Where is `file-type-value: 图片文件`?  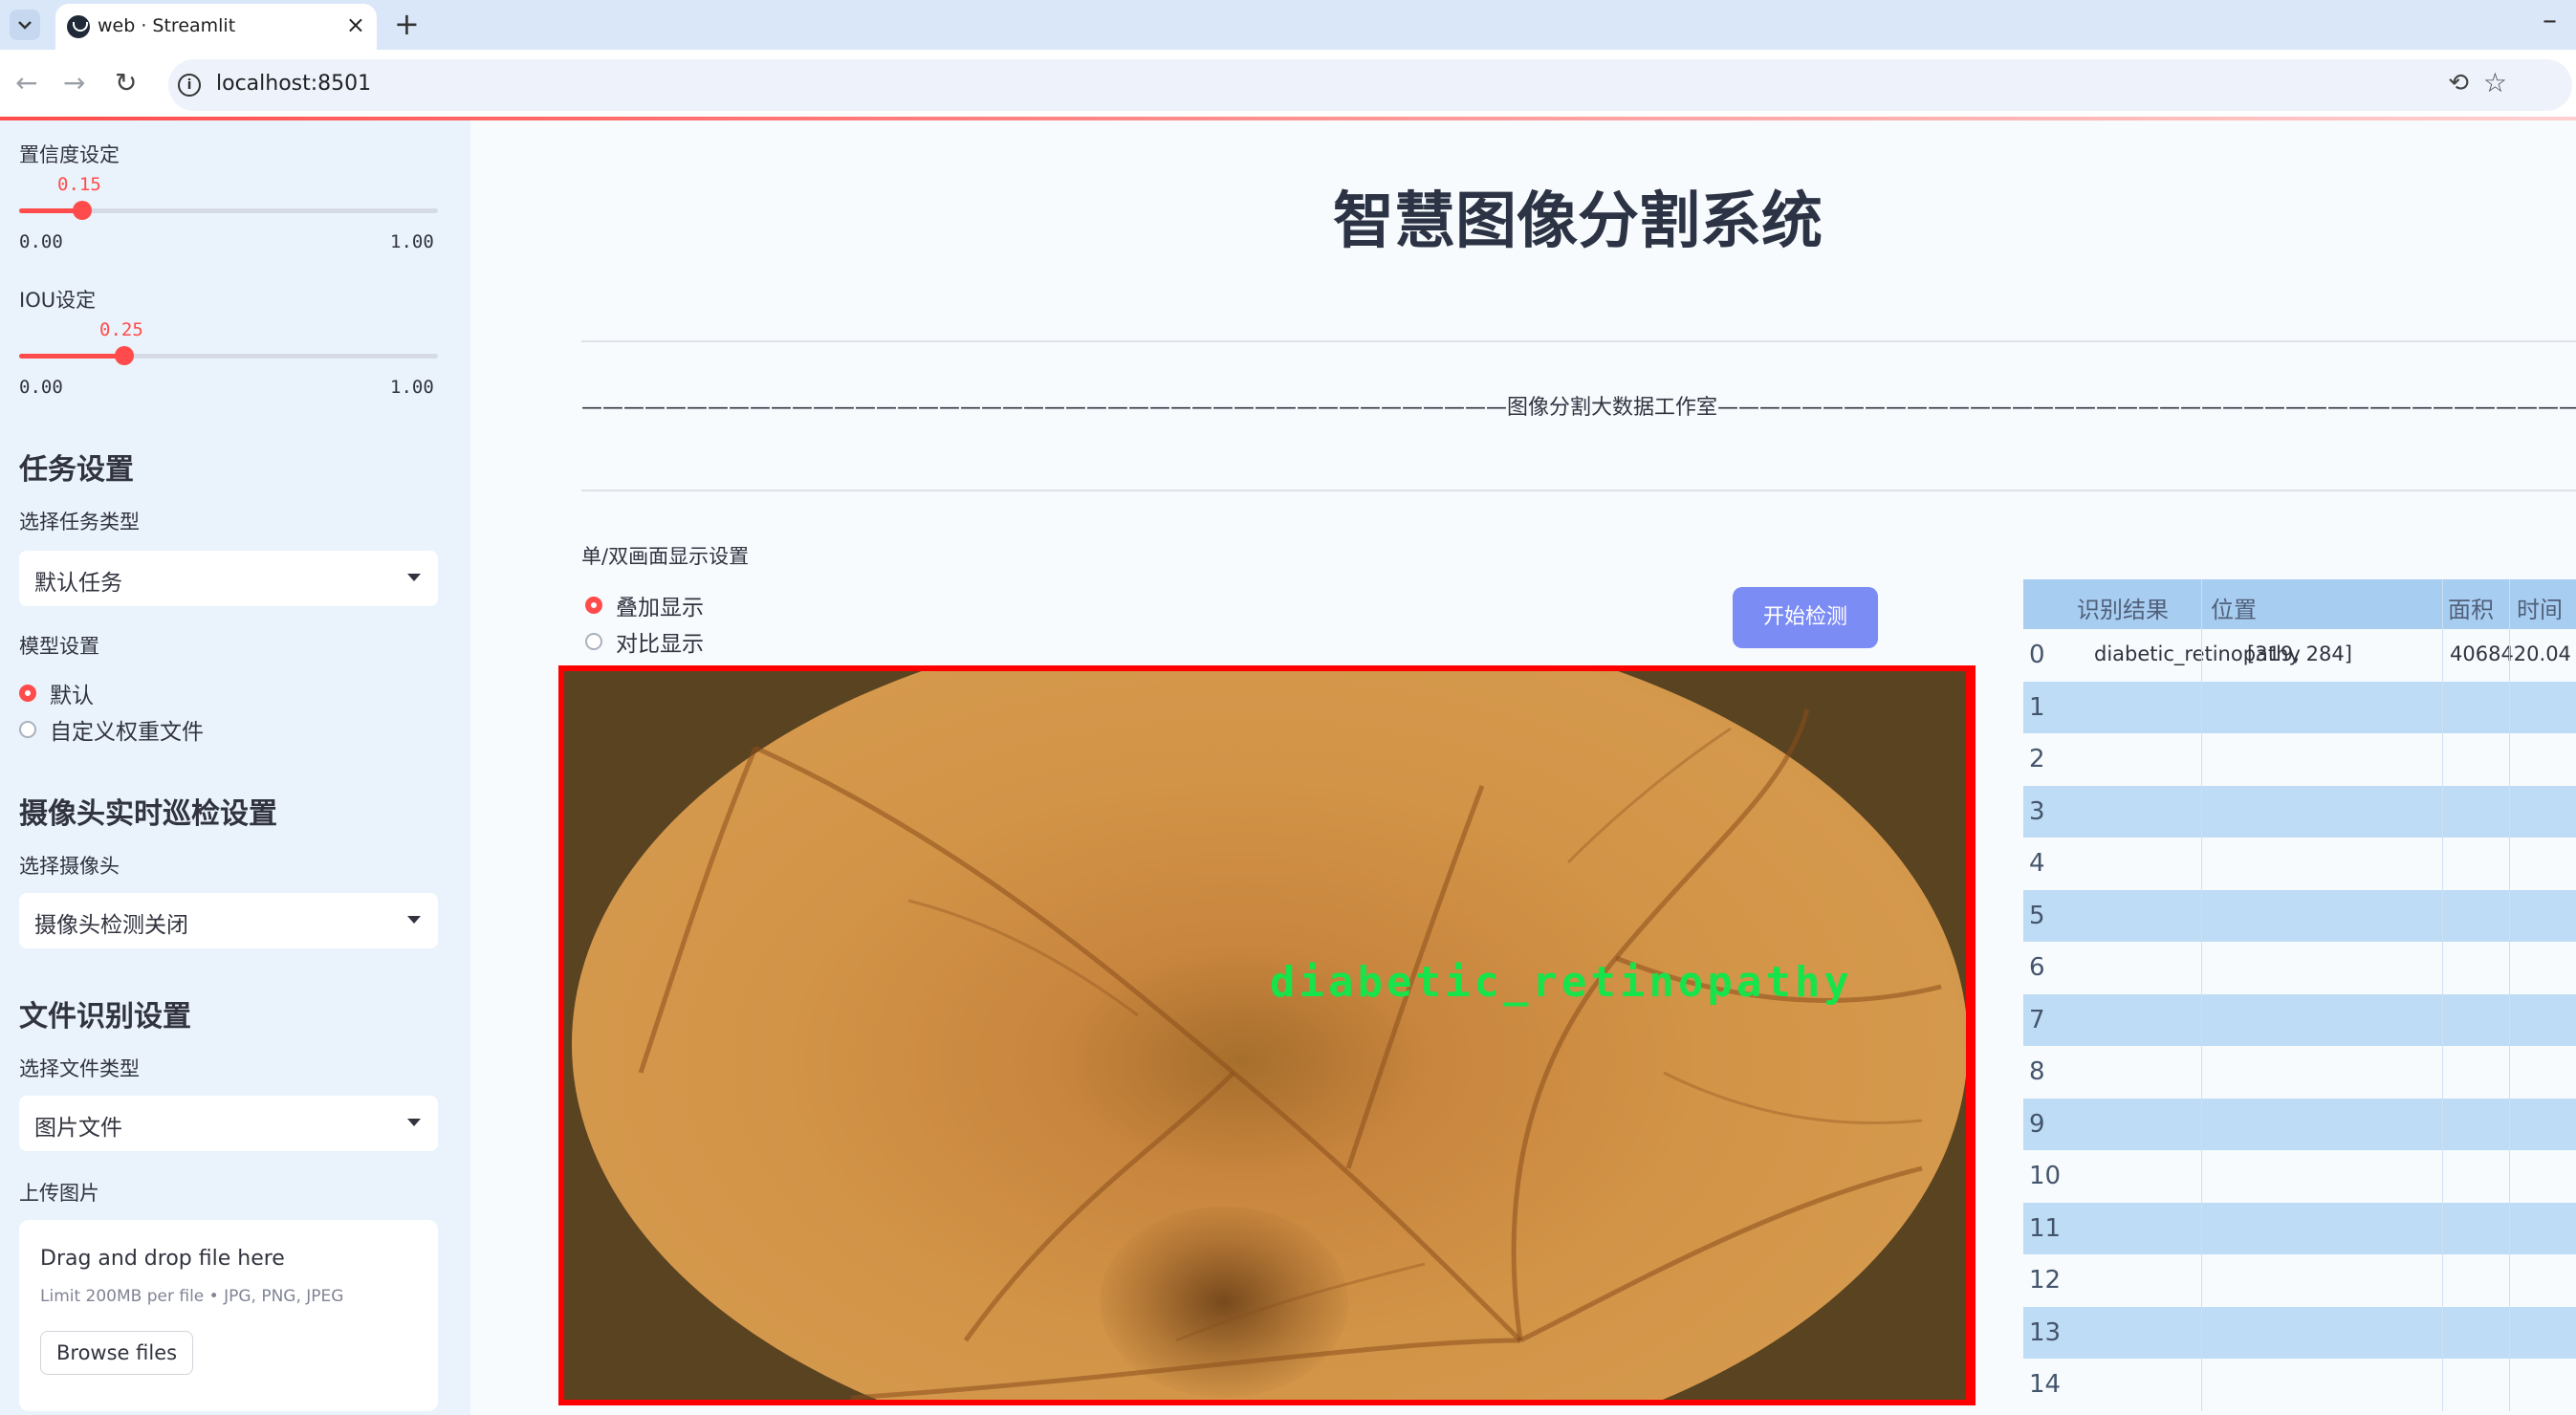
file-type-value: 图片文件 is located at coordinates (78, 1129).